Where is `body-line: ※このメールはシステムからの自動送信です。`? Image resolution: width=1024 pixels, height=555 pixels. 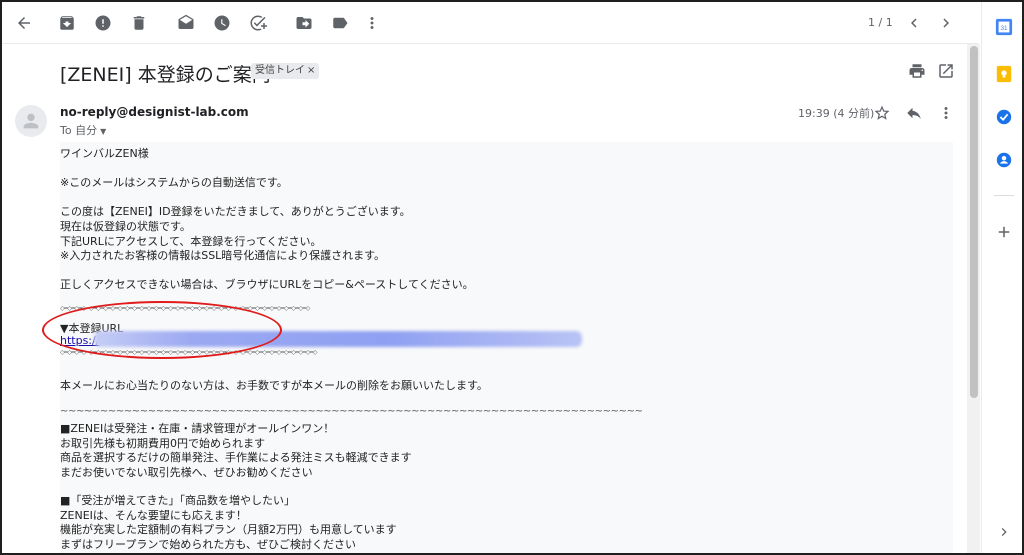
body-line: ※このメールはシステムからの自動送信です。 is located at coordinates (174, 182).